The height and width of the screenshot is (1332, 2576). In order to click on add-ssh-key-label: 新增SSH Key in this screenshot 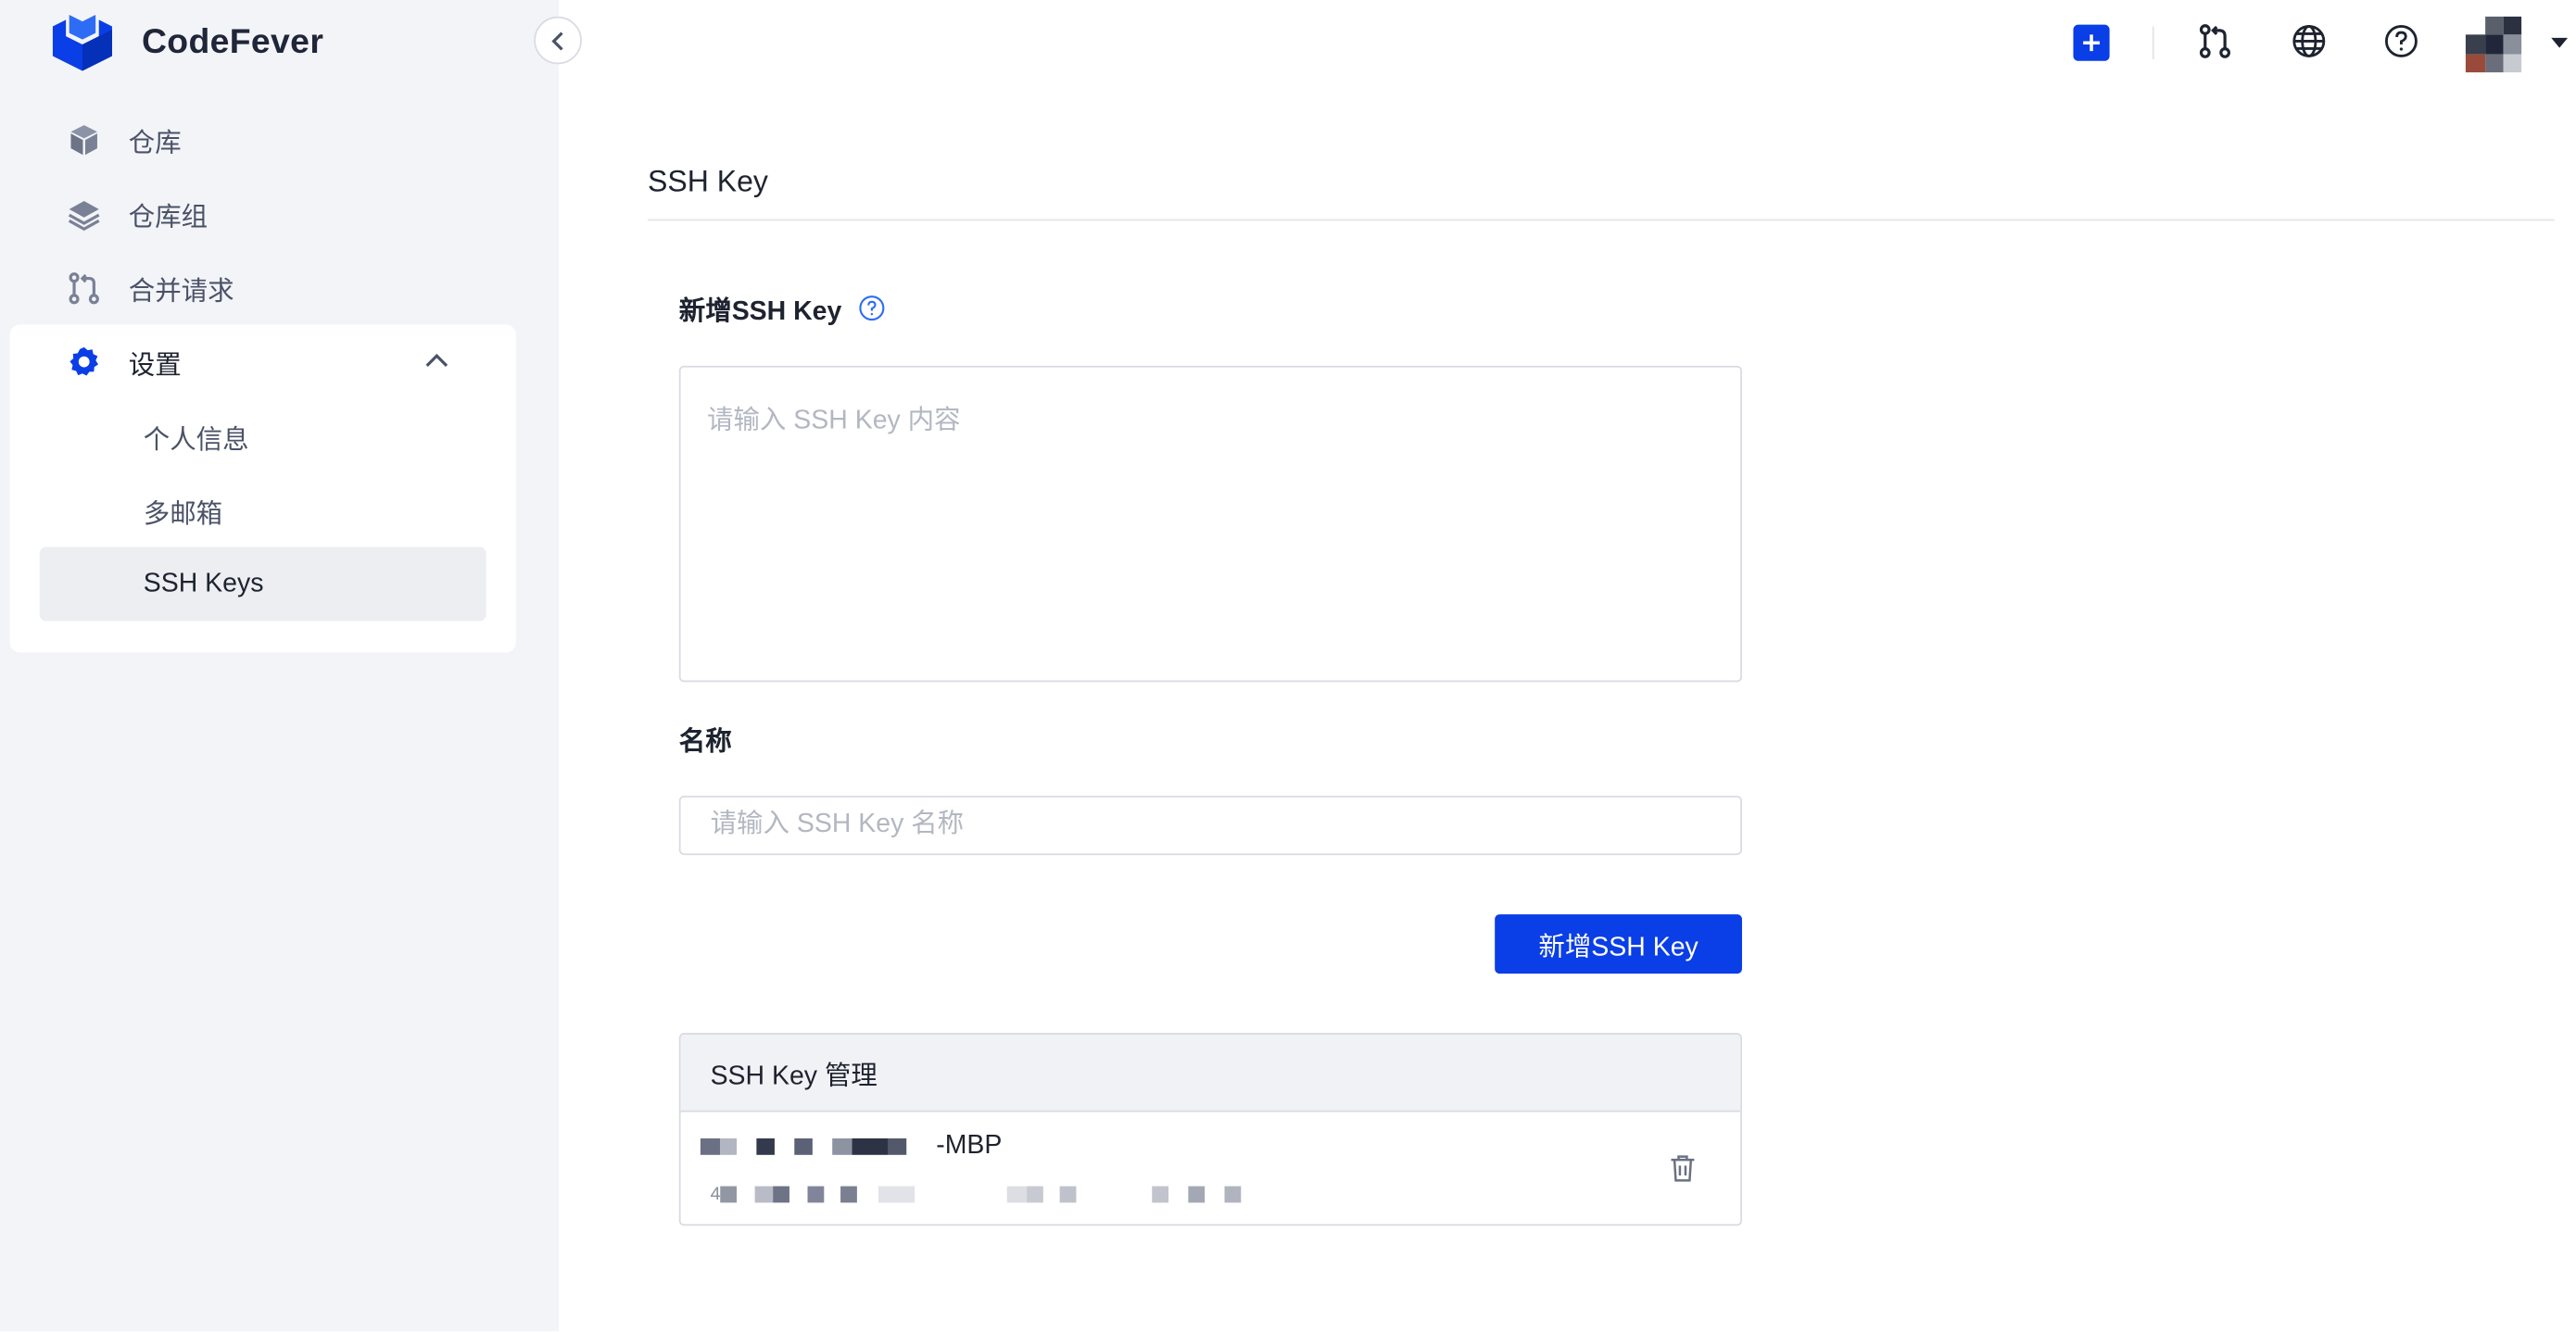, I will do `click(782, 308)`.